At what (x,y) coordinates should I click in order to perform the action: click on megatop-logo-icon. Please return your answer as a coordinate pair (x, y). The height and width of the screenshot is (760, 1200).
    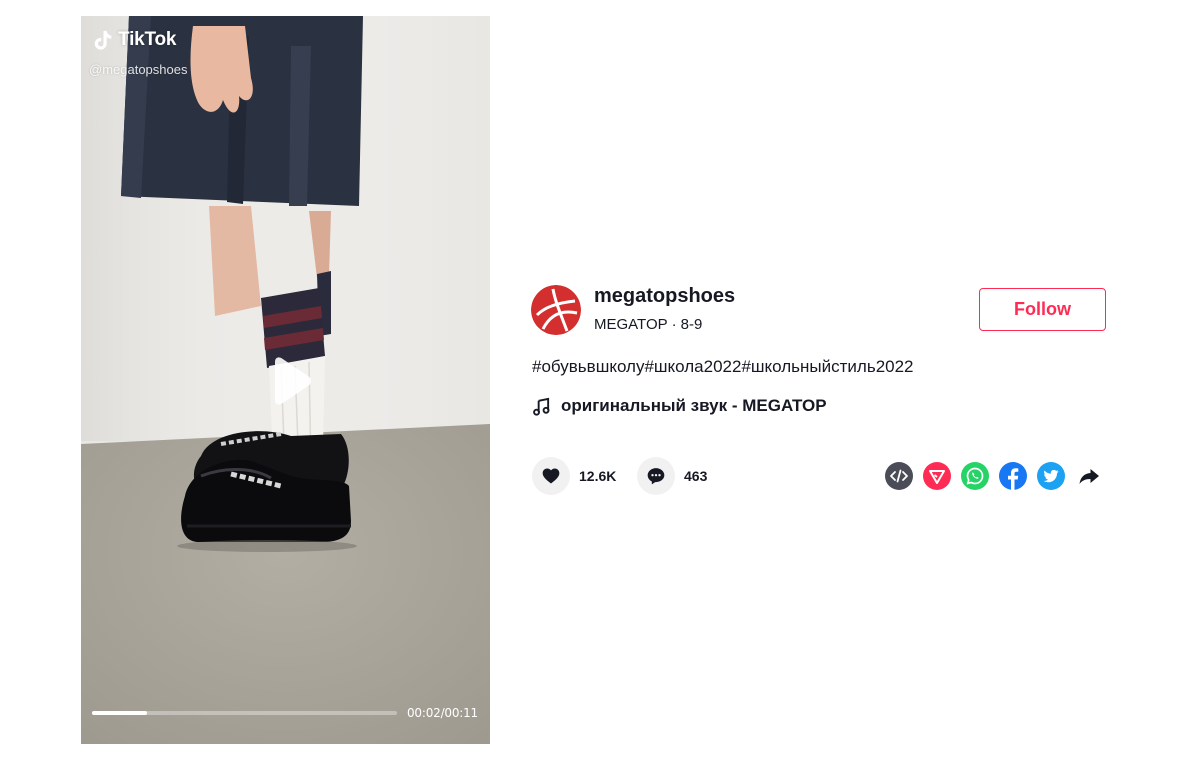
    Looking at the image, I should click on (556, 310).